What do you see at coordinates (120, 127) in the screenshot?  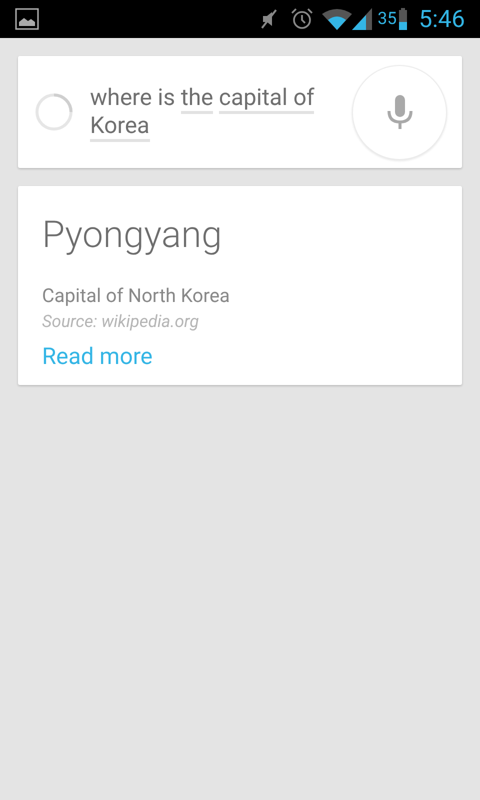 I see `query-words: Korea` at bounding box center [120, 127].